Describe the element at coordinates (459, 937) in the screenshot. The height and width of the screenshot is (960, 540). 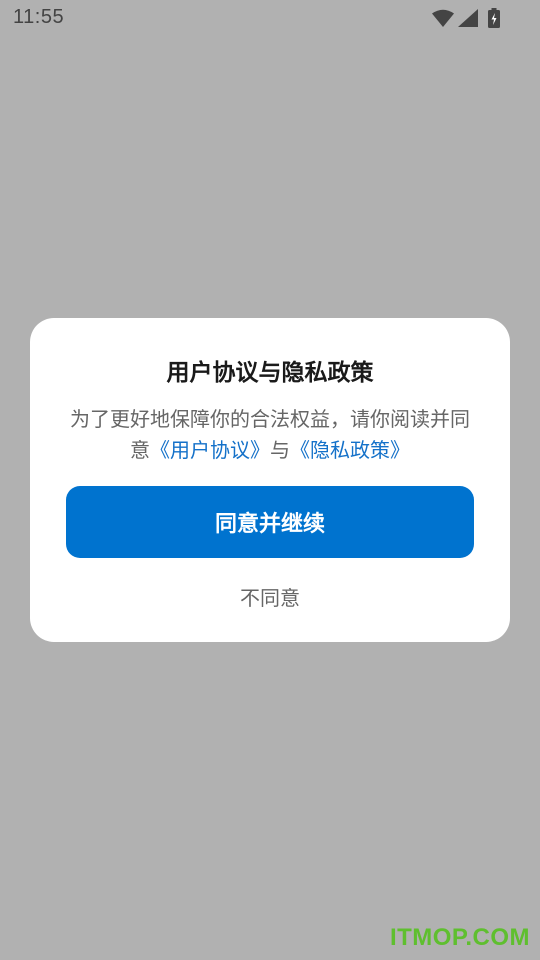
I see `watermark-logo: ITMOP.COM` at that location.